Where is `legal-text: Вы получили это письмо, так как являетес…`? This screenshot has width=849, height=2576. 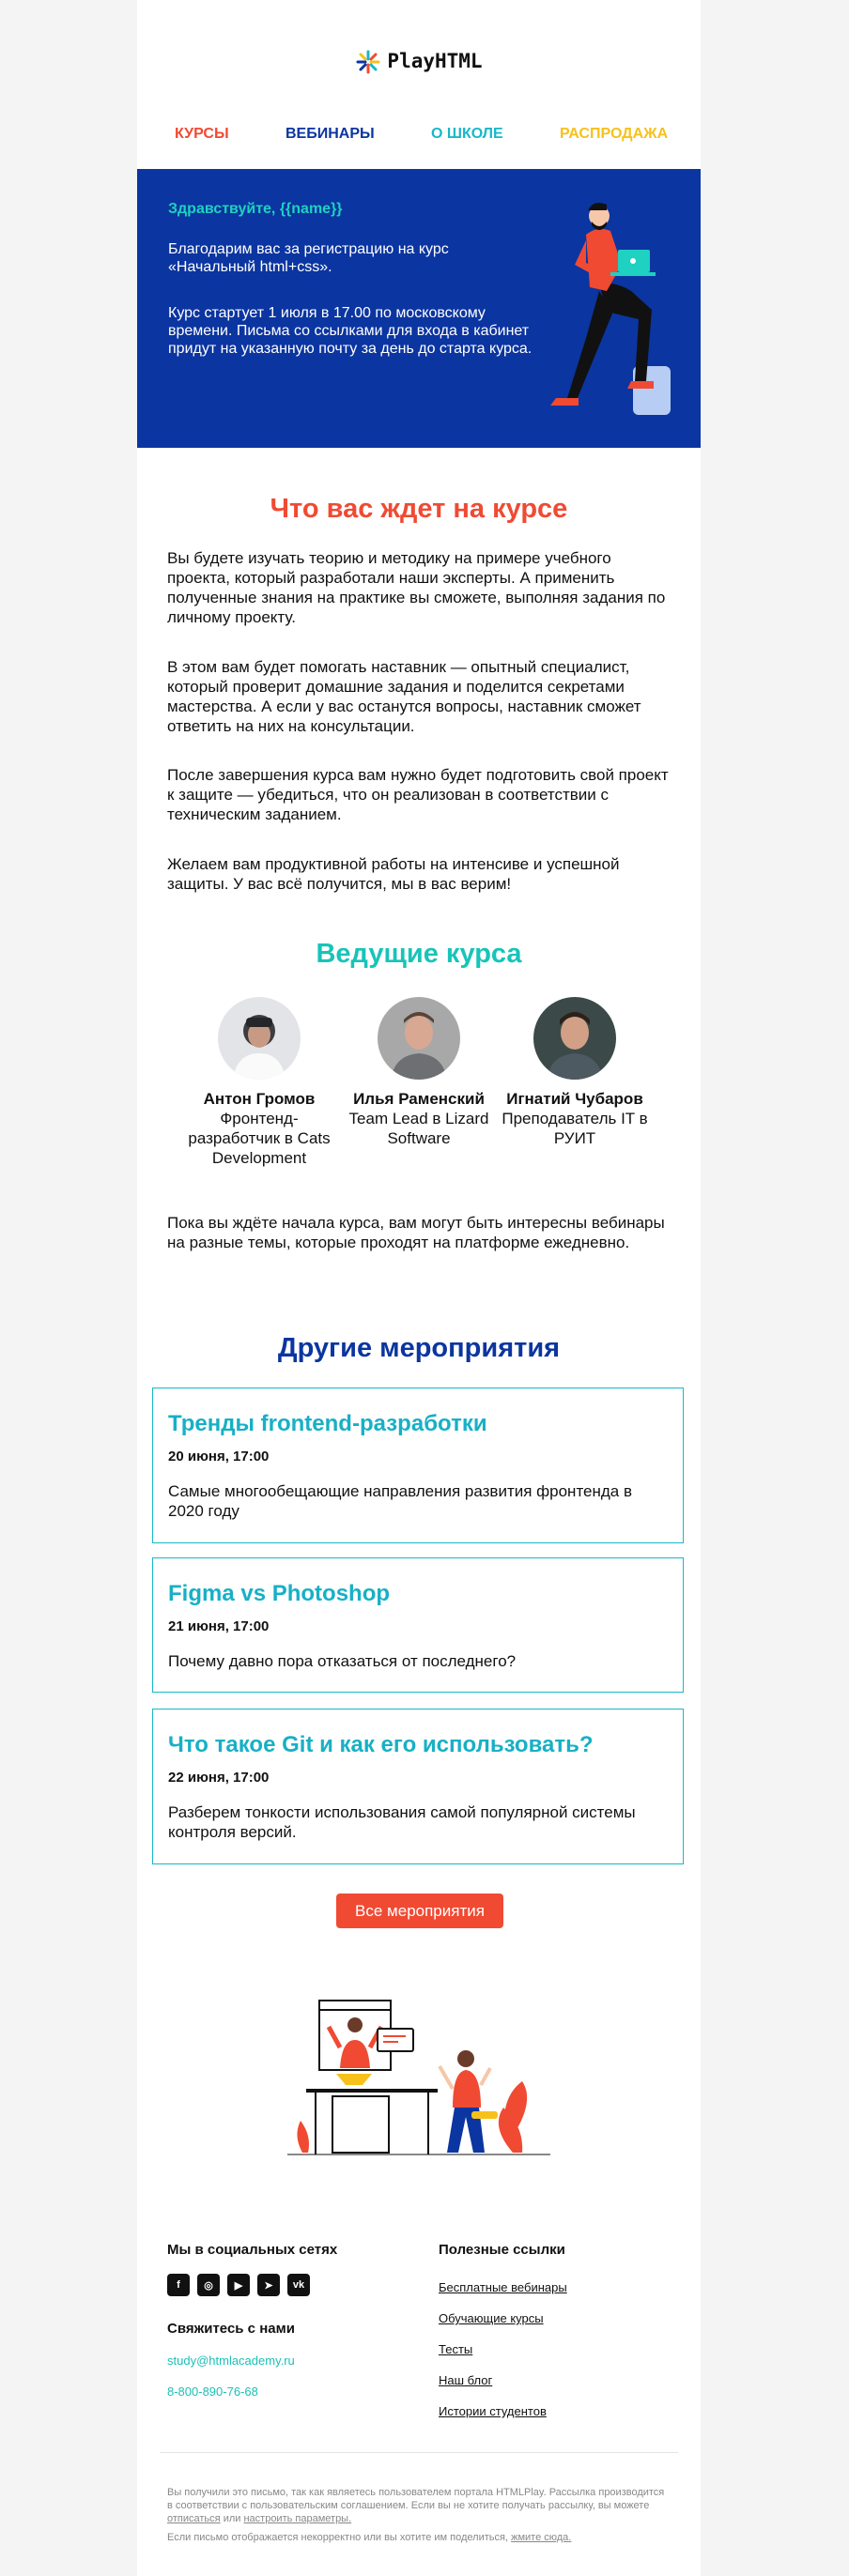
legal-text: Вы получили это письмо, так как являетес… is located at coordinates (416, 2499).